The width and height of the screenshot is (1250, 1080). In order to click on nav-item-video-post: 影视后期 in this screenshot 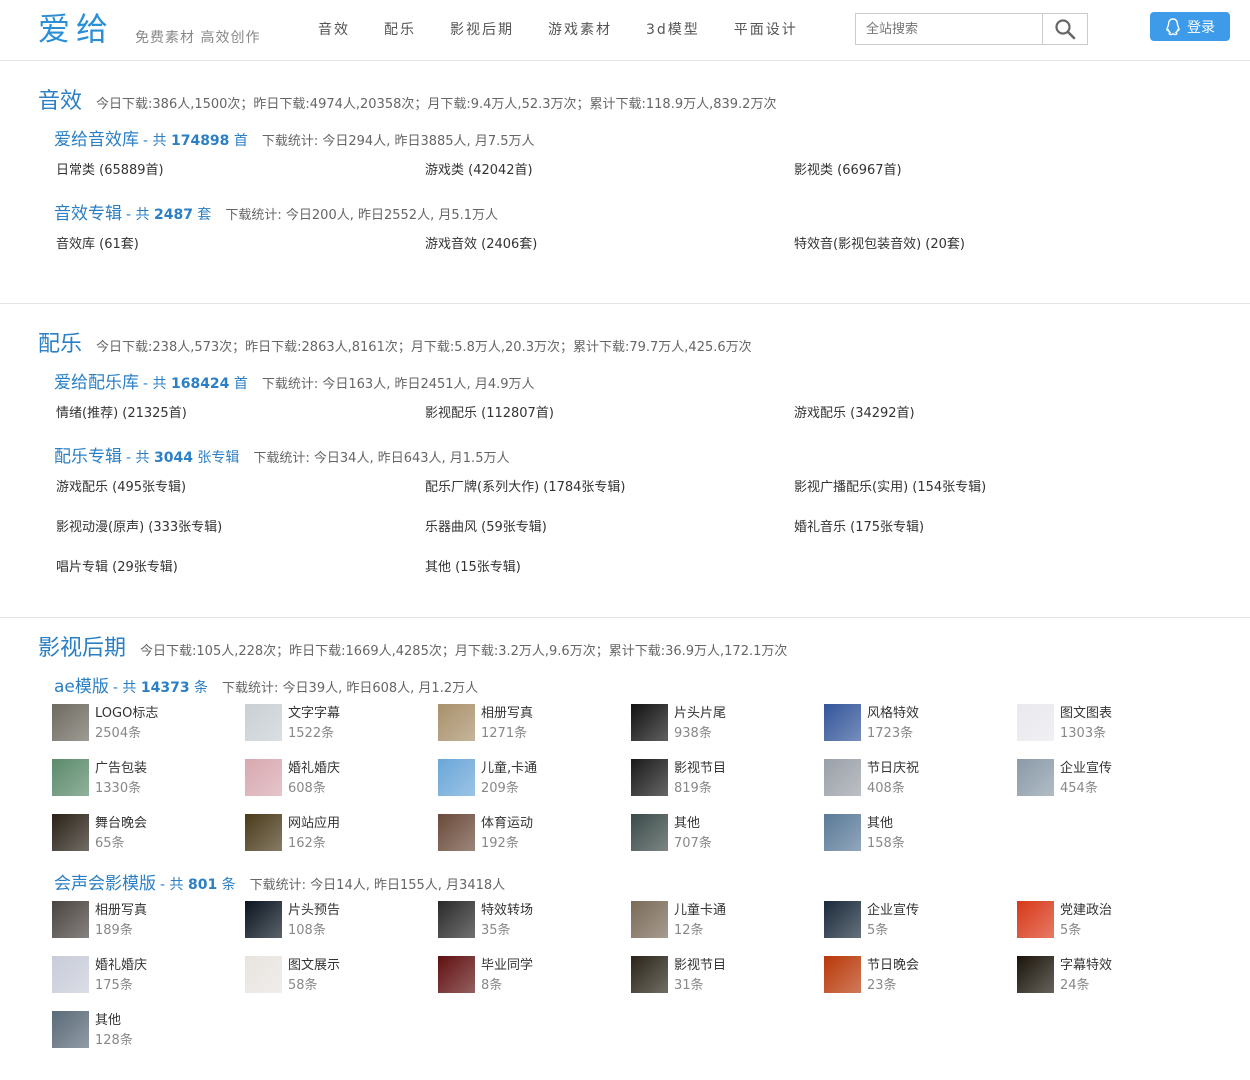, I will do `click(482, 30)`.